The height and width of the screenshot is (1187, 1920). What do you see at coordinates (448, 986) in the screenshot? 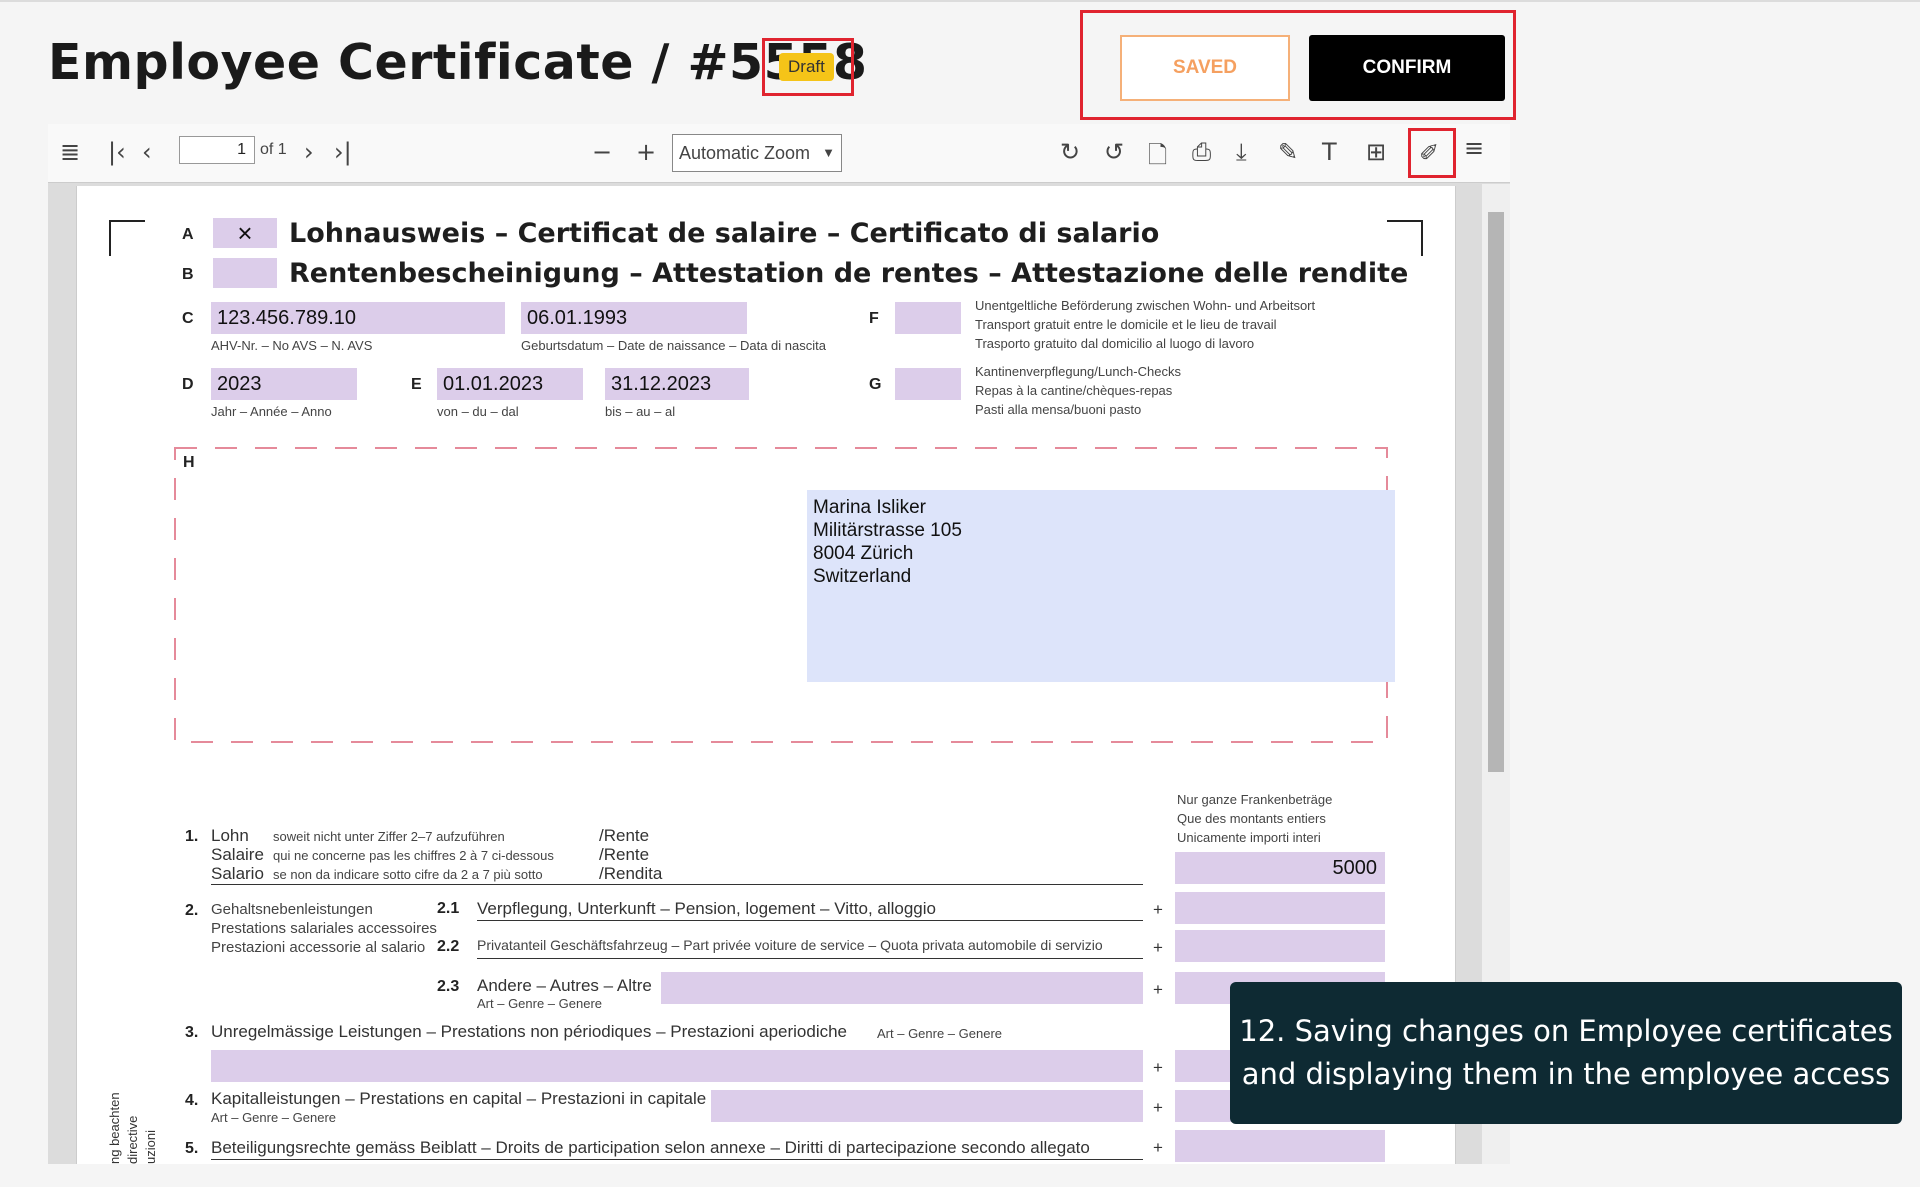
I see `item-2-3-number: 2.3` at bounding box center [448, 986].